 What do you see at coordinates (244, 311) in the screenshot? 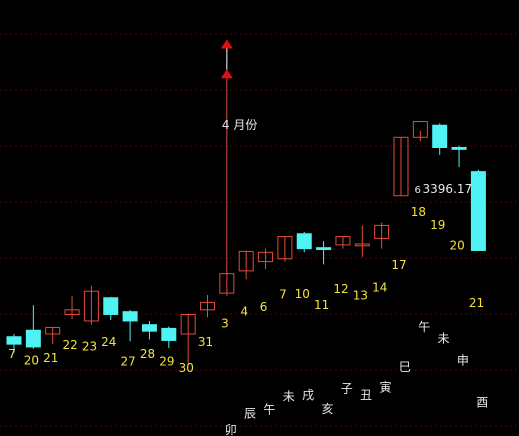
I see `count-label: 4` at bounding box center [244, 311].